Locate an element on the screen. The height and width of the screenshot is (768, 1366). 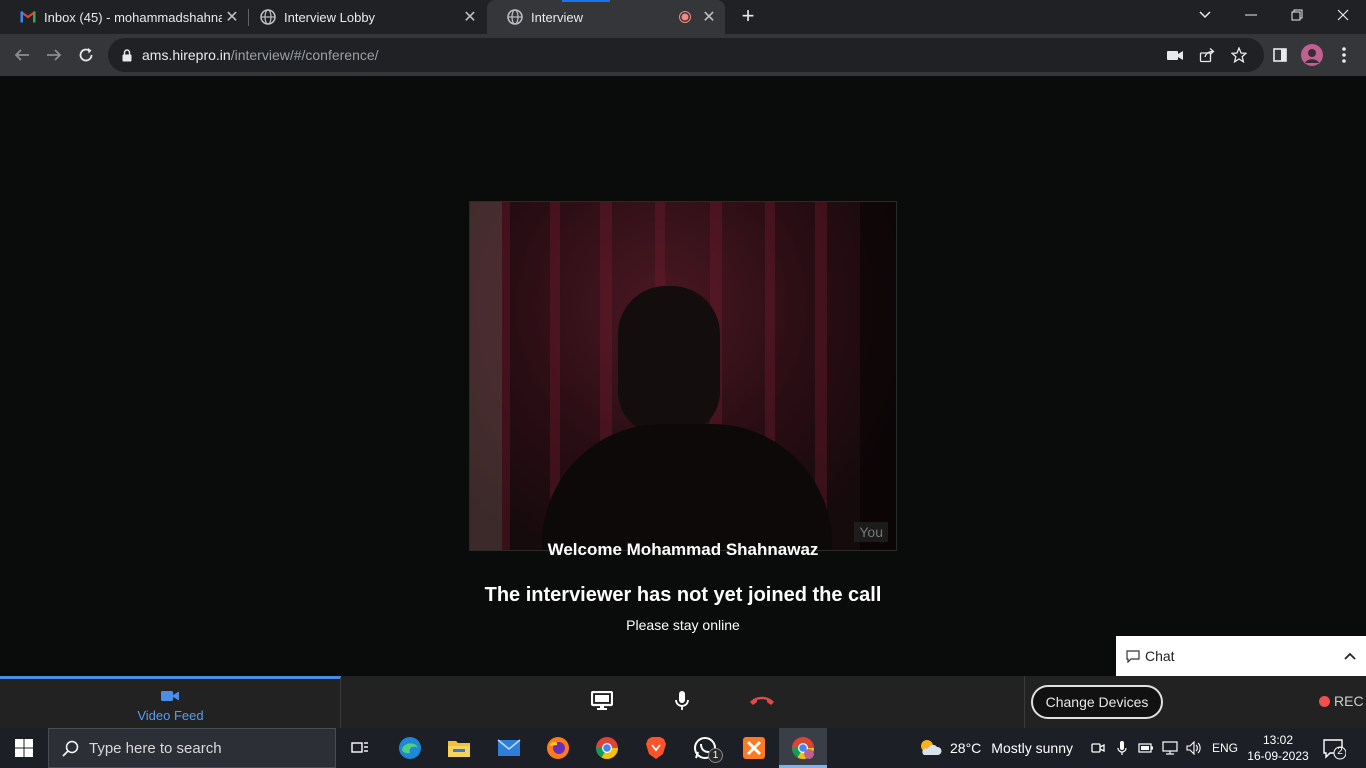
windows-taskbar: Type here to search 1 28°C Mostly sunny is located at coordinates (683, 748).